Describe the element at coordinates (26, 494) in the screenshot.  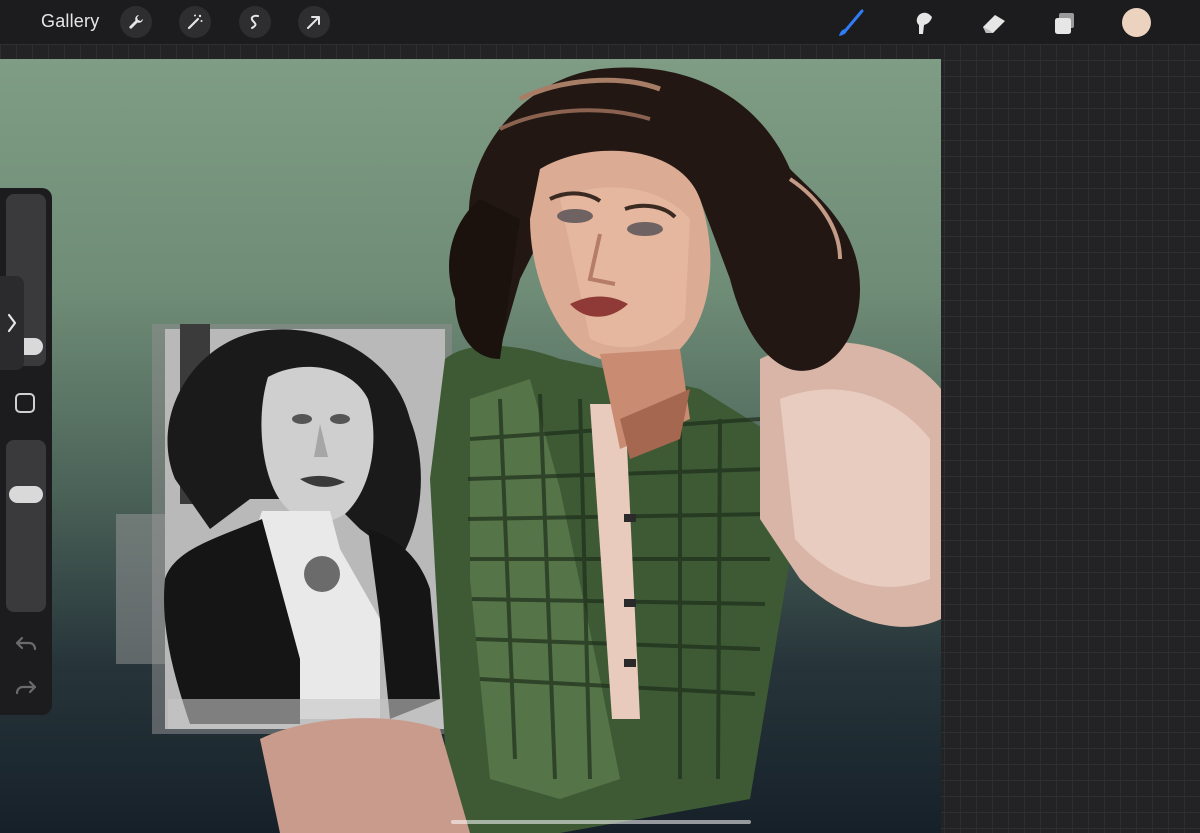
I see `brush-opacity-thumb` at that location.